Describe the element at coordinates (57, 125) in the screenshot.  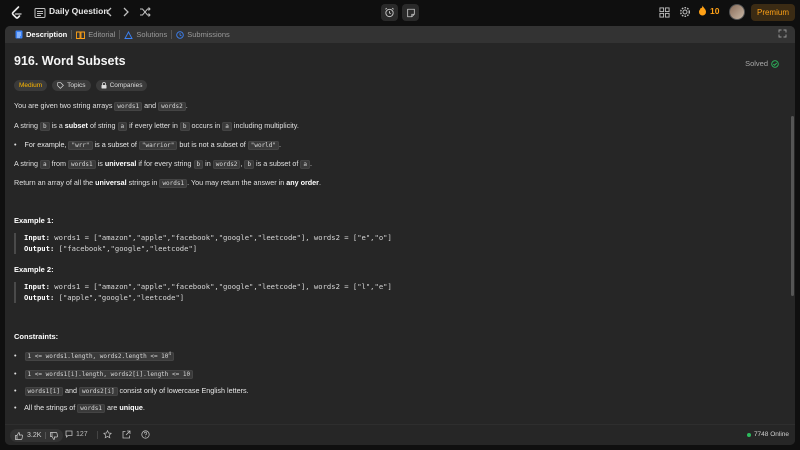
I see `text: is a` at that location.